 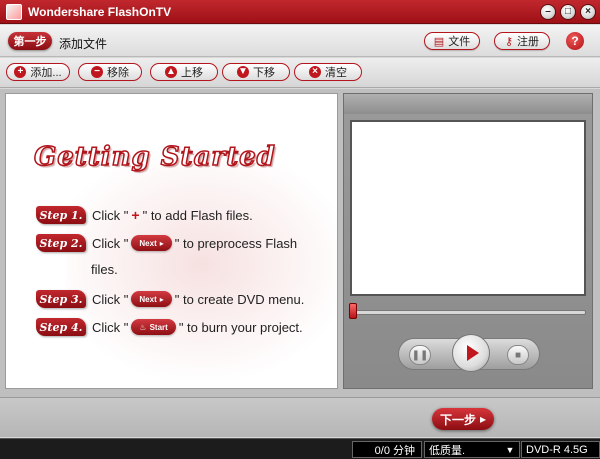 What do you see at coordinates (300, 41) in the screenshot?
I see `step-header: 第一步 添加文件 ▤ 文件 ⚷ 注册 ?` at bounding box center [300, 41].